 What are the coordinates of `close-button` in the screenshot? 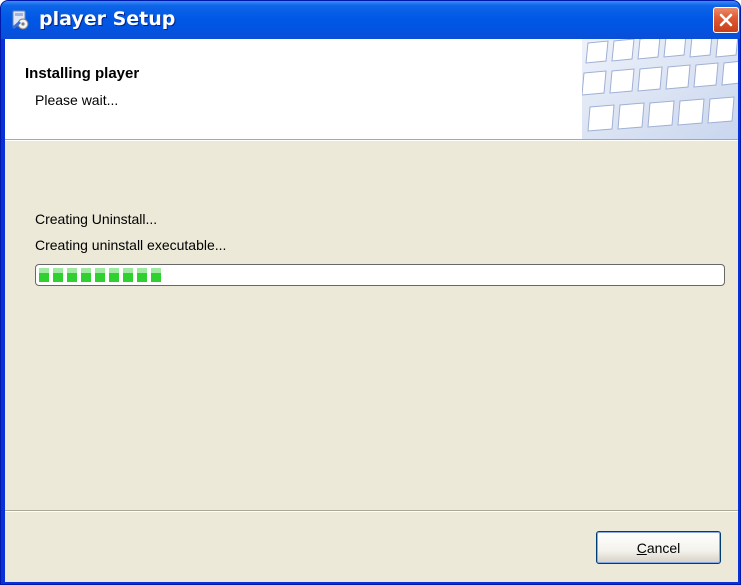 It's located at (726, 20).